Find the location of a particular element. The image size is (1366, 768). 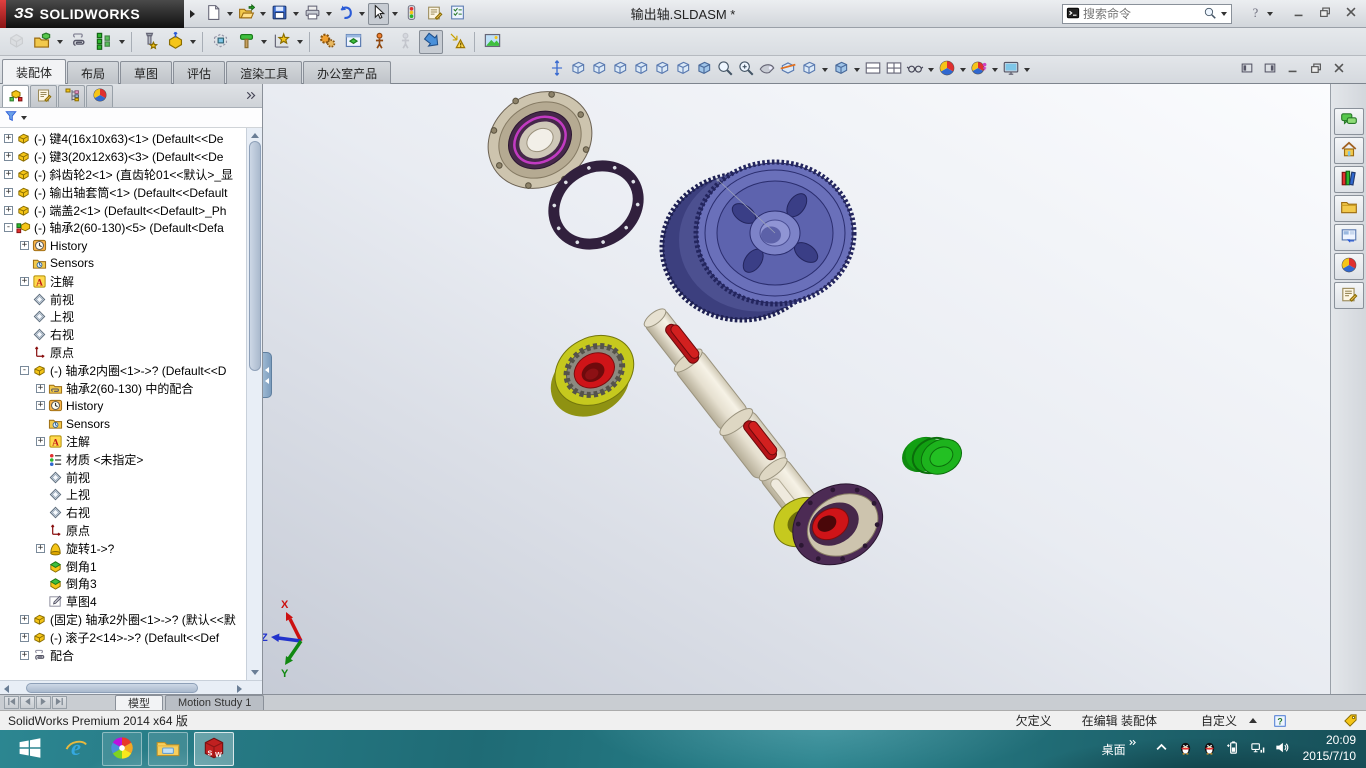

expand-up-icon is located at coordinates (1253, 720).